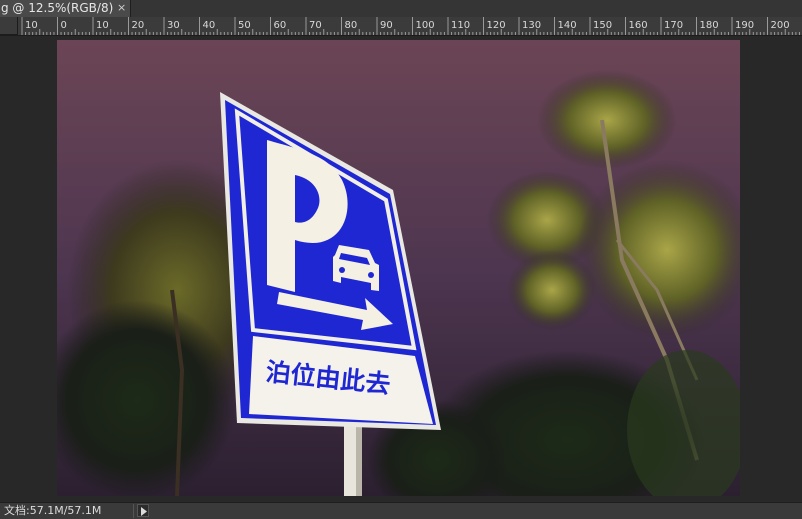  Describe the element at coordinates (425, 25) in the screenshot. I see `ruler-label: 100` at that location.